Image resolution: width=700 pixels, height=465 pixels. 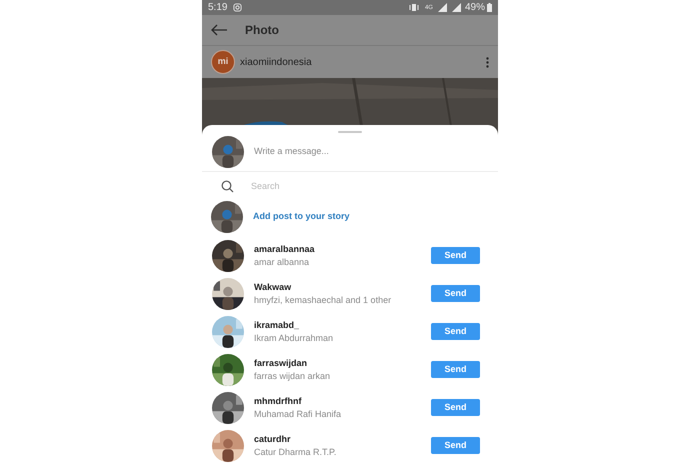 I want to click on post-username: xiaomiindonesia, so click(x=276, y=62).